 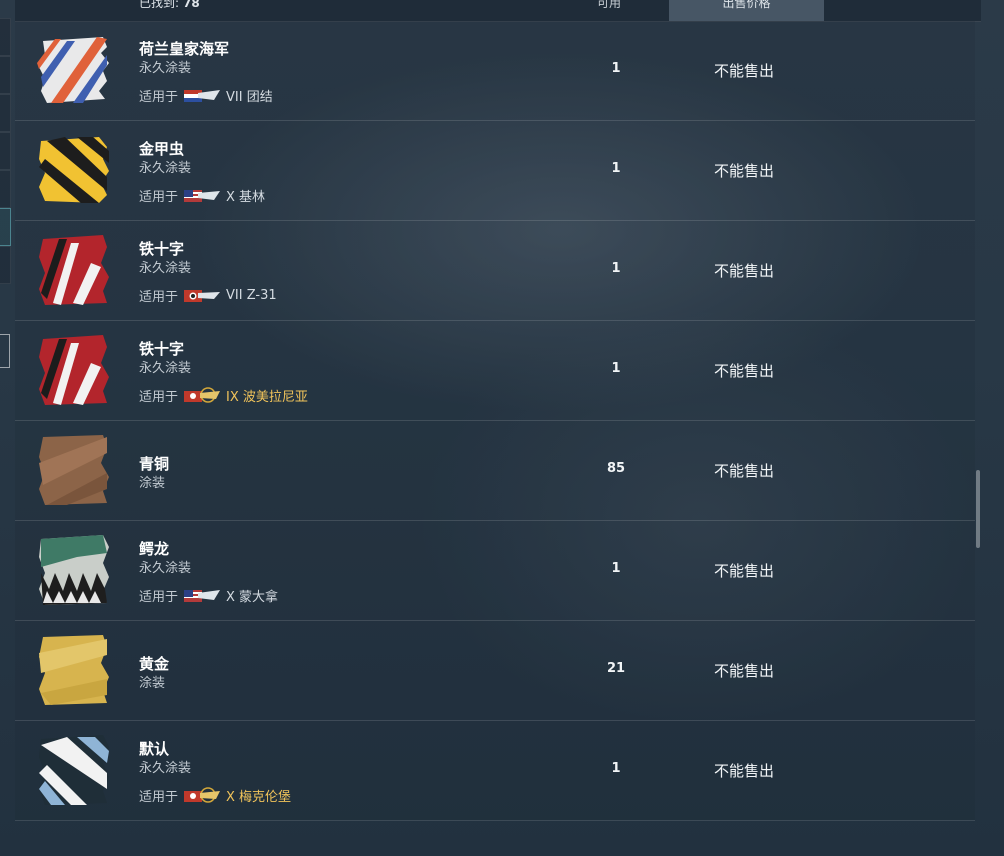 What do you see at coordinates (495, 171) in the screenshot?
I see `list-item: 金甲虫 永久涂装 适用于 X 基林 1 不能售出` at bounding box center [495, 171].